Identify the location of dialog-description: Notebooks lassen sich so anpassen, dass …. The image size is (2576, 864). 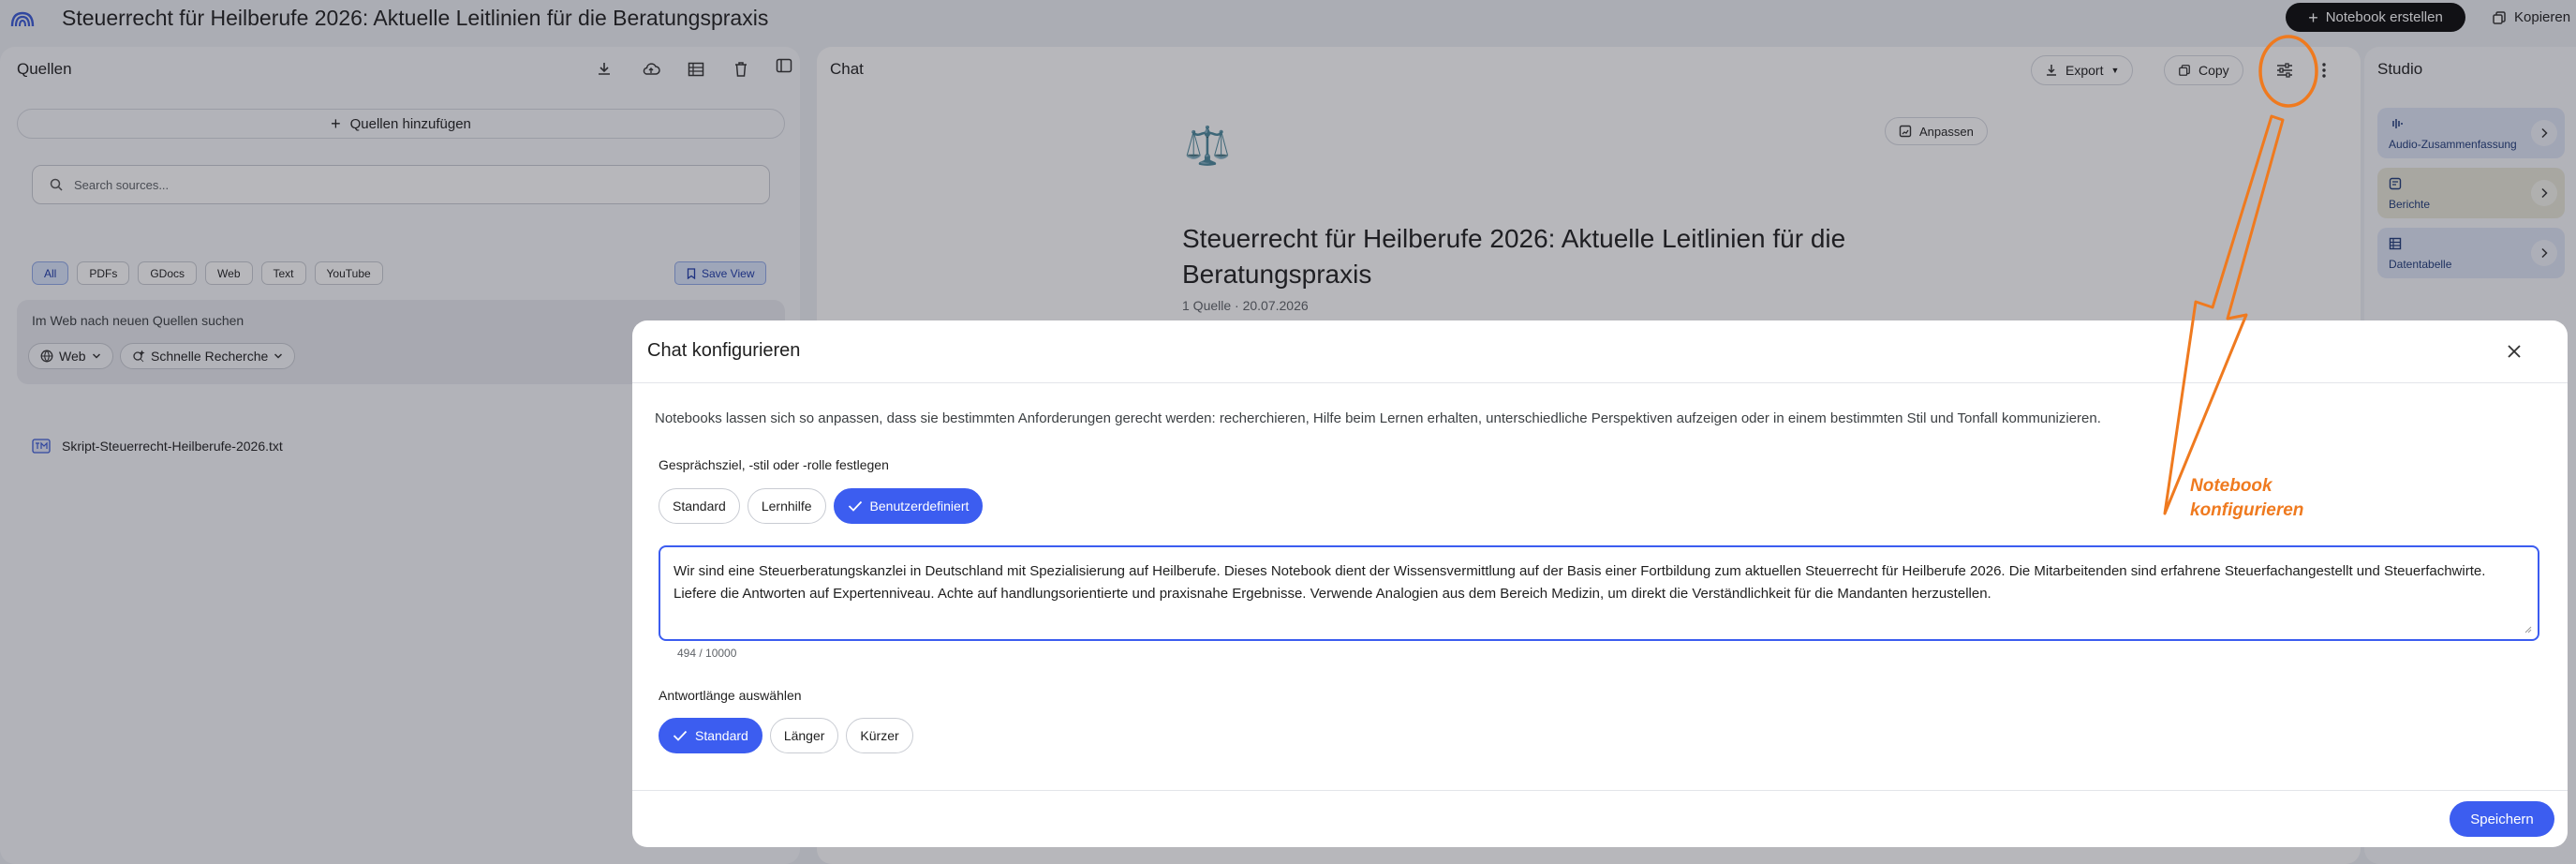
(1378, 418).